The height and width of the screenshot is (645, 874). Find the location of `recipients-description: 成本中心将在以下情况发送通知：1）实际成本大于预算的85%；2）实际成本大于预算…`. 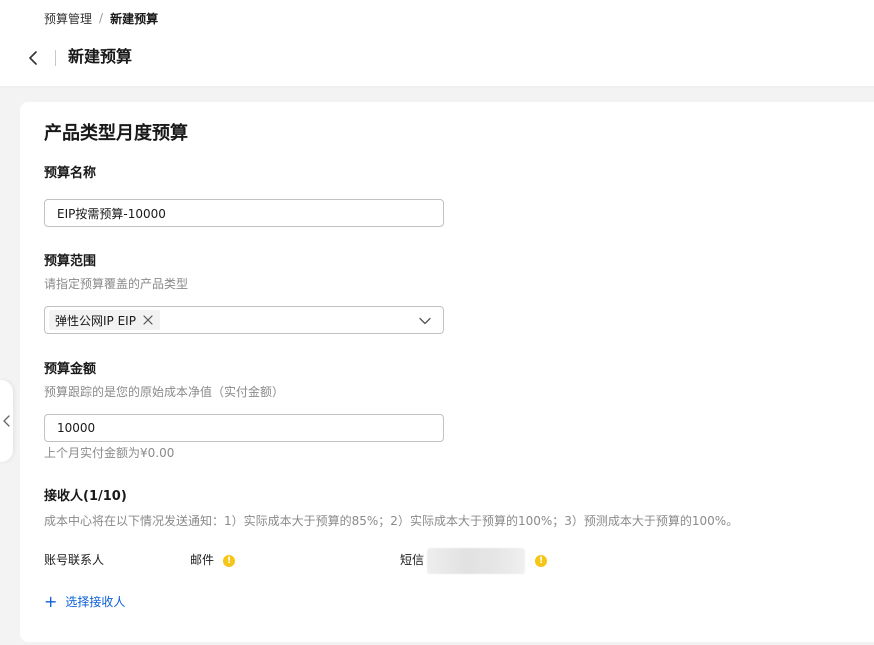

recipients-description: 成本中心将在以下情况发送通知：1）实际成本大于预算的85%；2）实际成本大于预算… is located at coordinates (391, 521).